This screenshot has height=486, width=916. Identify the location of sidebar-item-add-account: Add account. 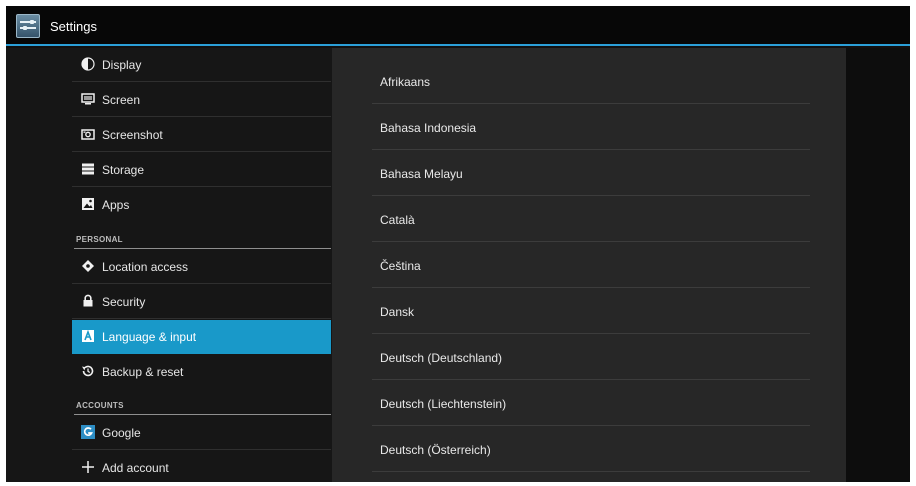
(201, 466).